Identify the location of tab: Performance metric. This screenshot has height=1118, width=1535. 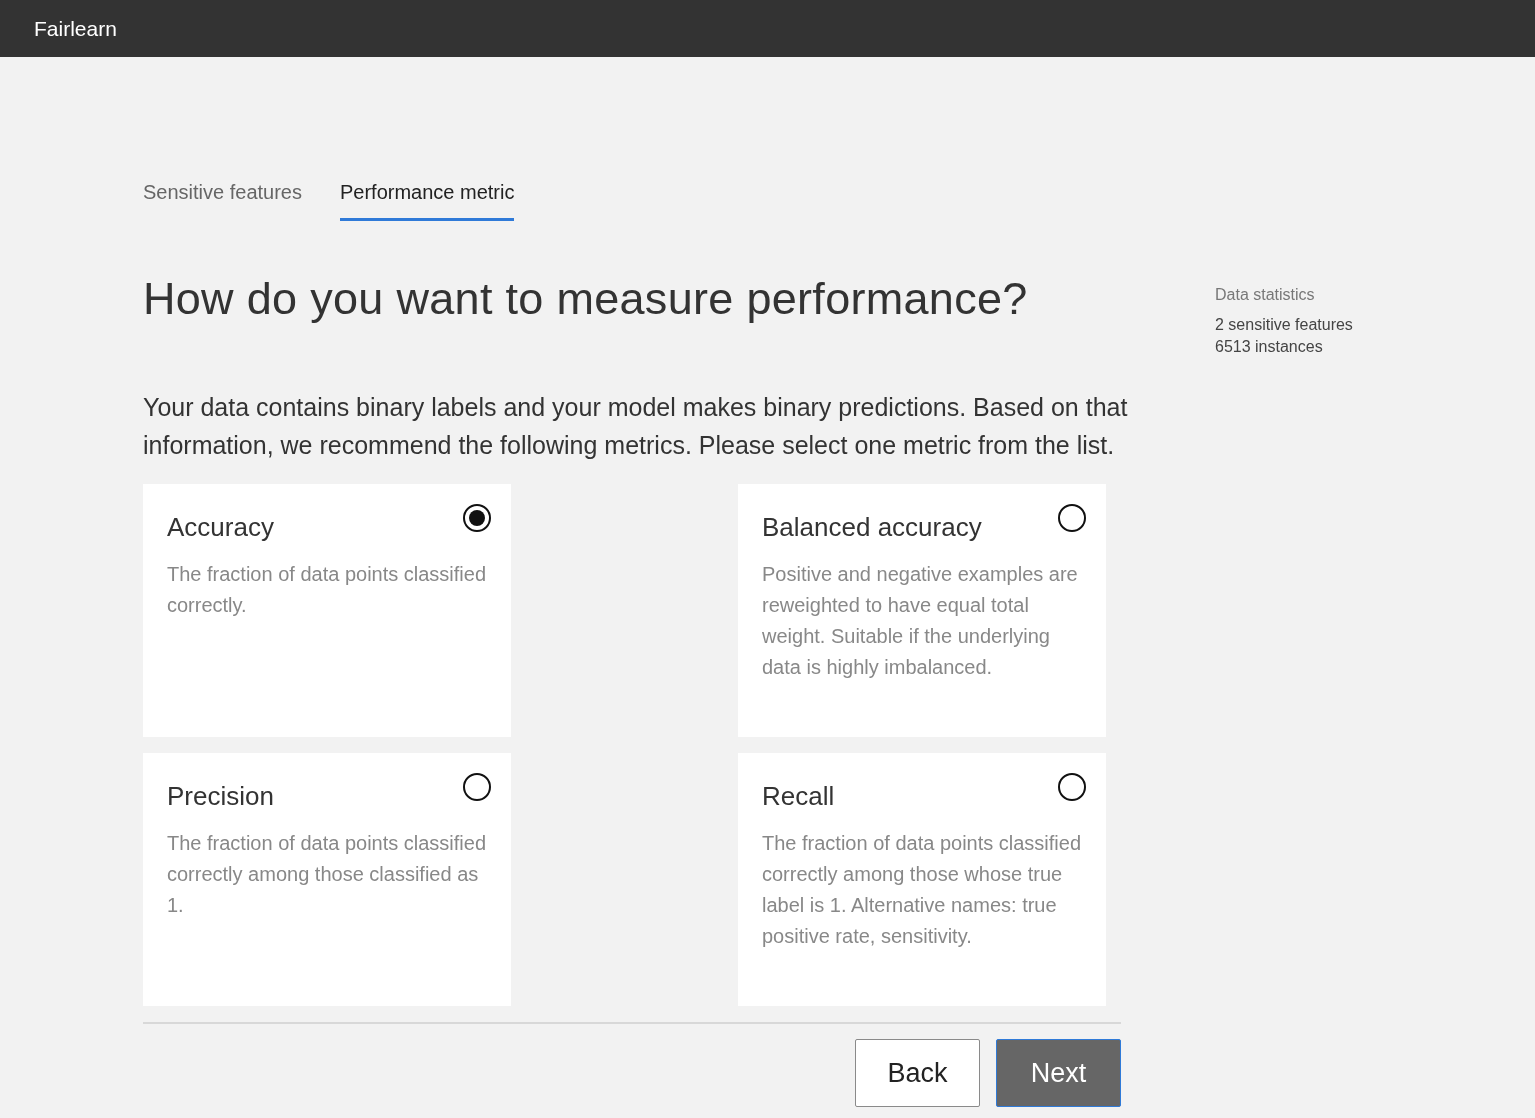
(427, 201).